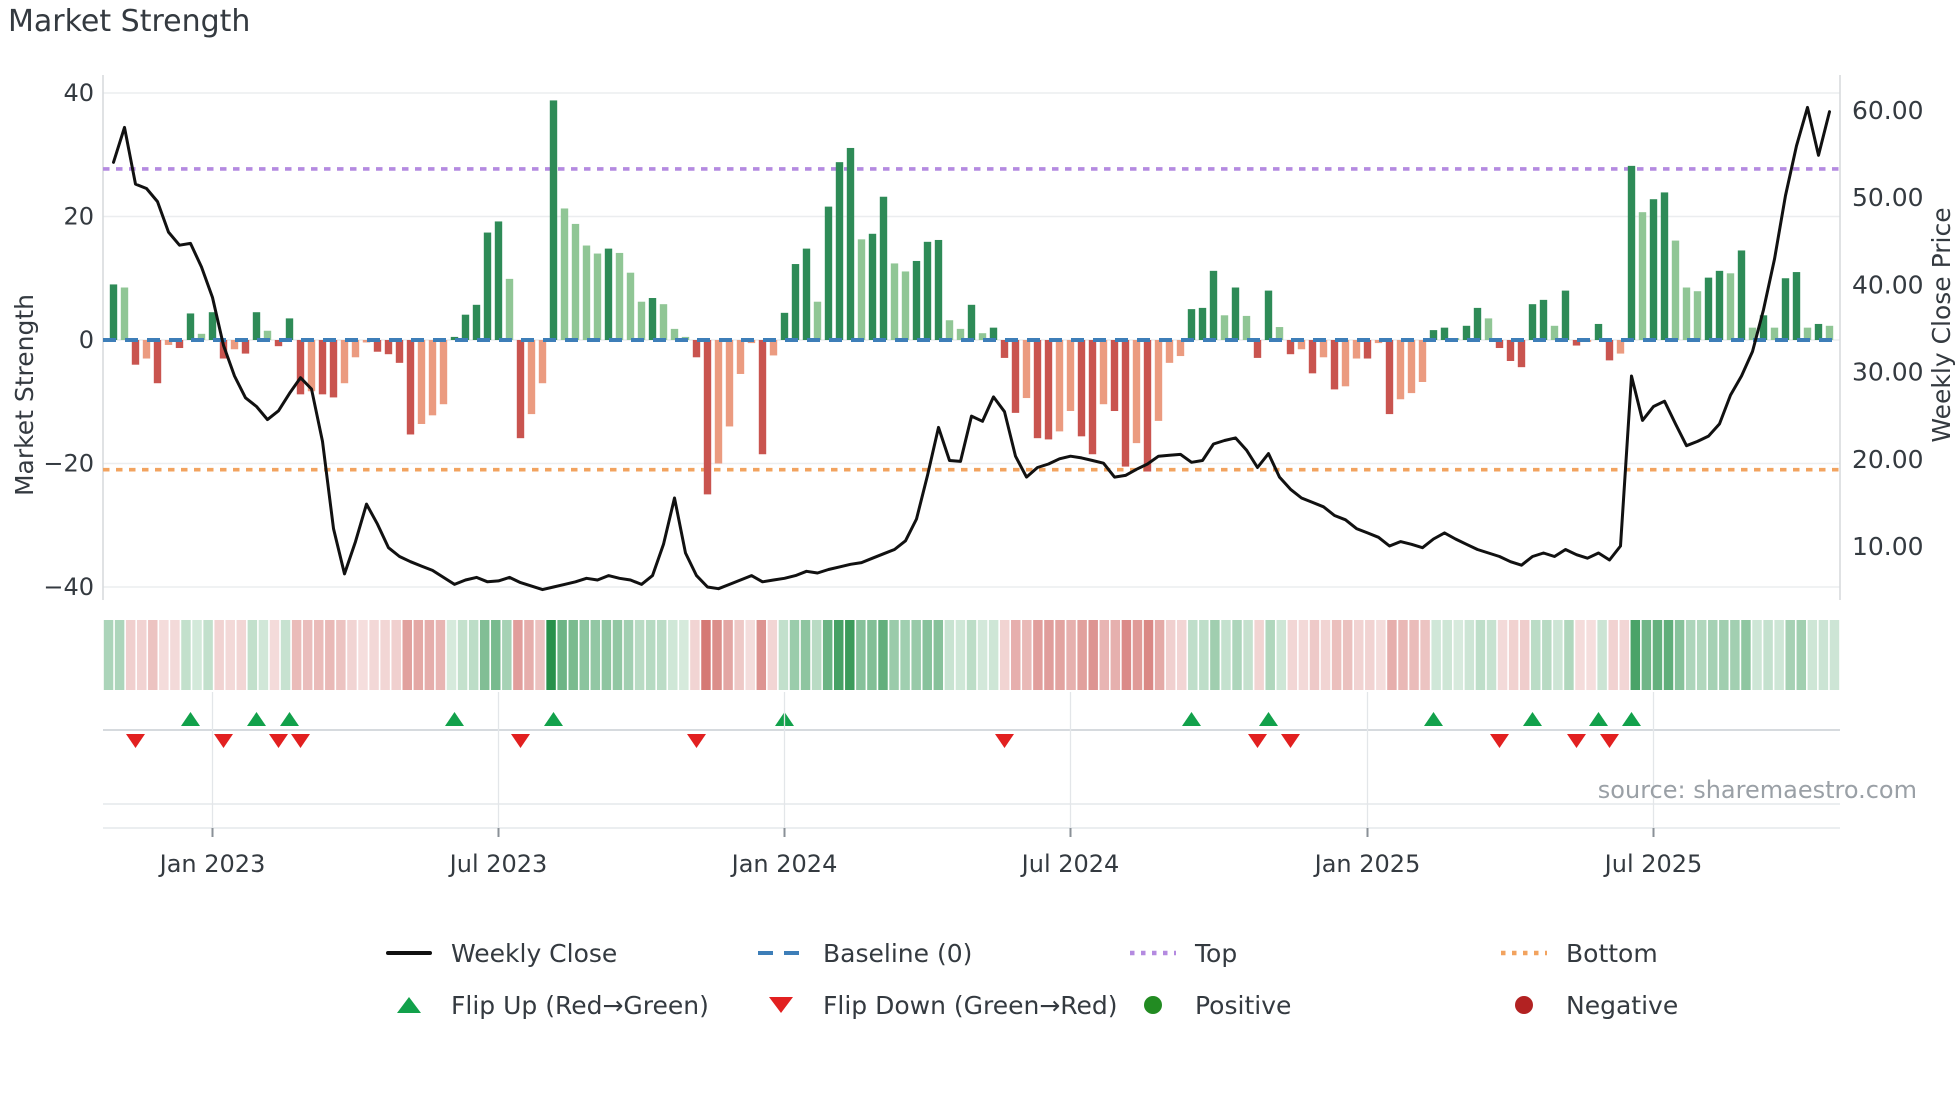  What do you see at coordinates (1612, 953) in the screenshot?
I see `legend-label: Bottom` at bounding box center [1612, 953].